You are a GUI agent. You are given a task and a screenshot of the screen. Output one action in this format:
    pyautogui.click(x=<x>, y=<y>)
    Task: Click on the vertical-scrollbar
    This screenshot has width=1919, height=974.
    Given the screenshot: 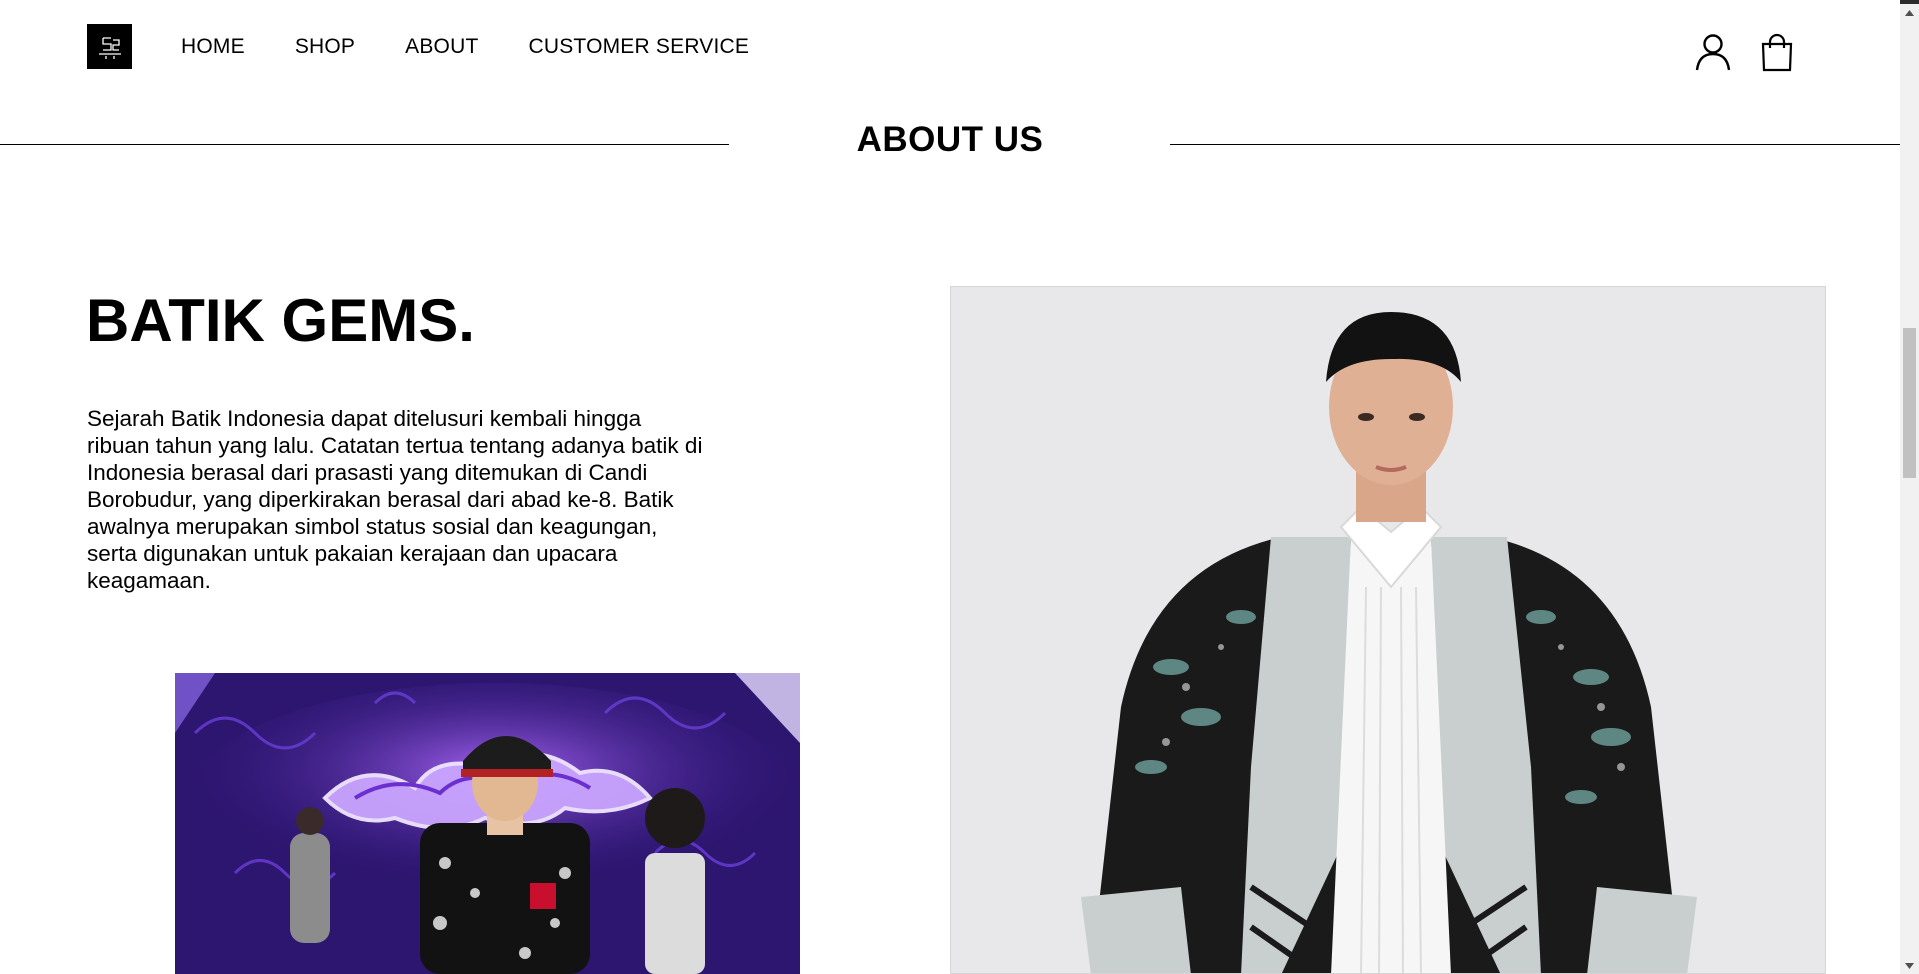 What is the action you would take?
    pyautogui.click(x=1909, y=489)
    